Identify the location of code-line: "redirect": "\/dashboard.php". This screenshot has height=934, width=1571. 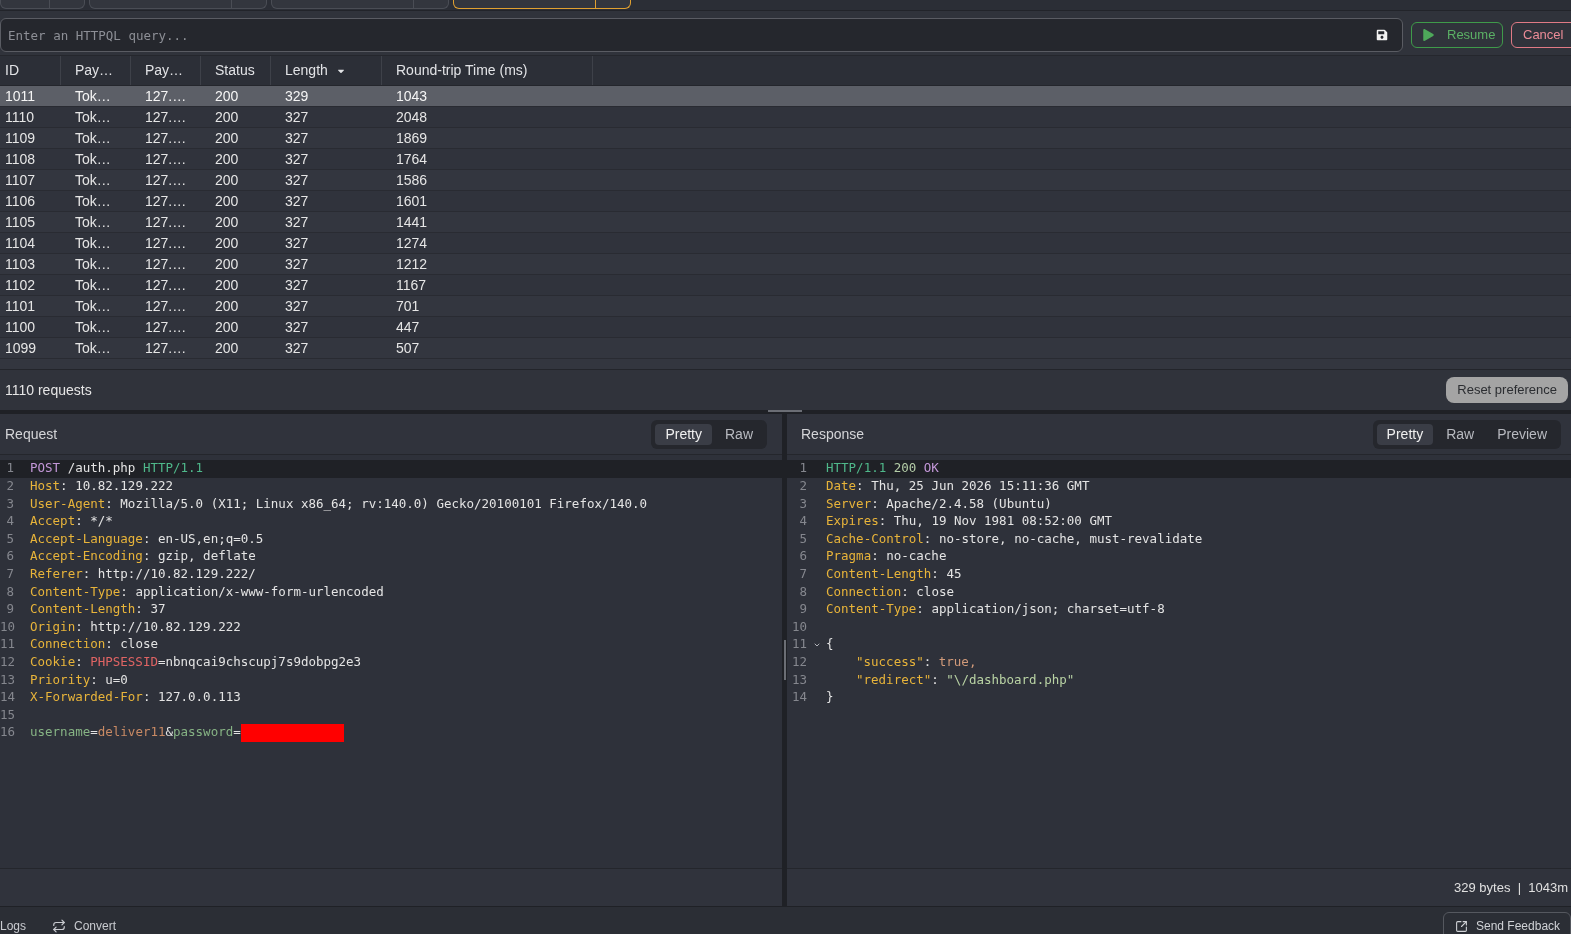
(965, 679).